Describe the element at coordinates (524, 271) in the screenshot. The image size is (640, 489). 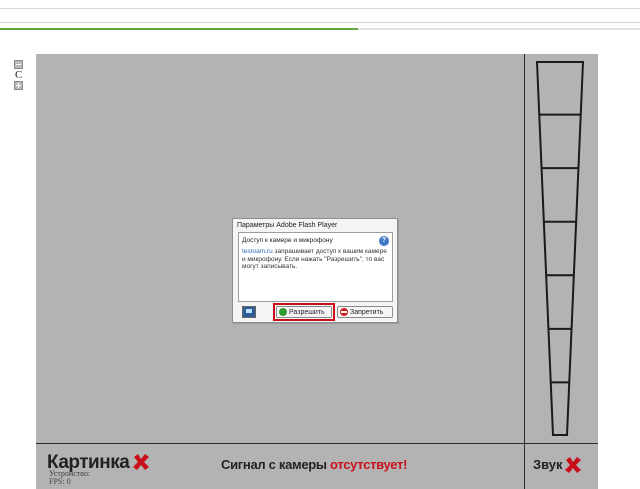
I see `stage-divider-vertical` at that location.